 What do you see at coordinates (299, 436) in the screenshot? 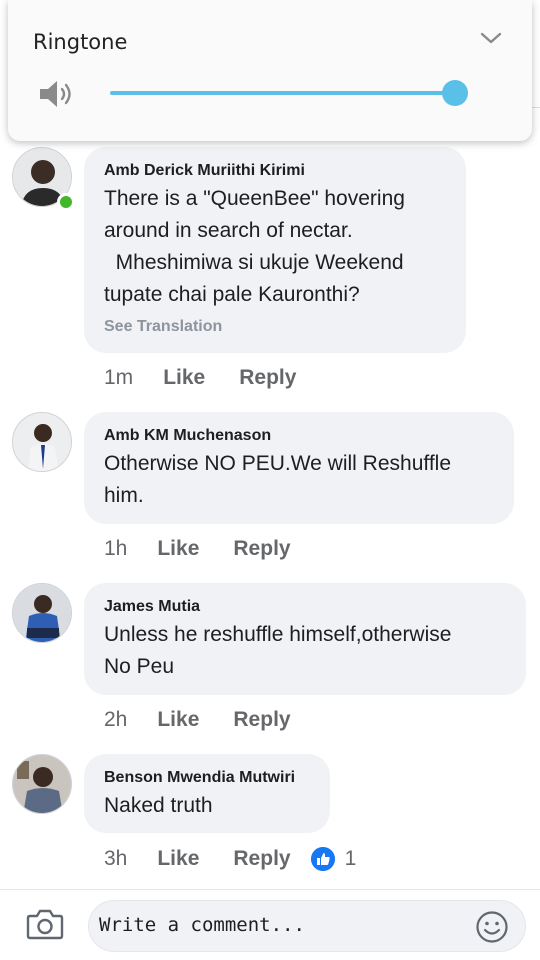
I see `comment-author: Amb KM Muchenason` at bounding box center [299, 436].